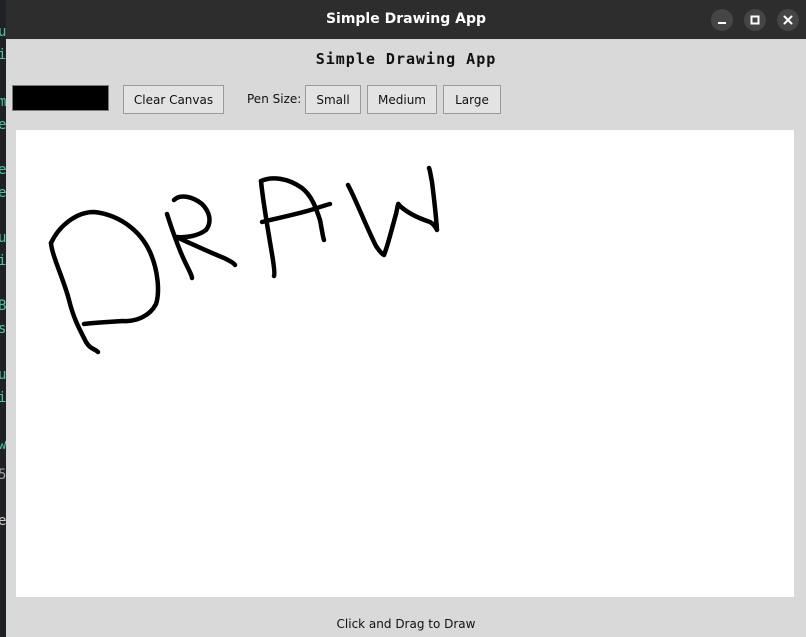 This screenshot has height=637, width=806. I want to click on pen-size-medium-button: Medium, so click(402, 99).